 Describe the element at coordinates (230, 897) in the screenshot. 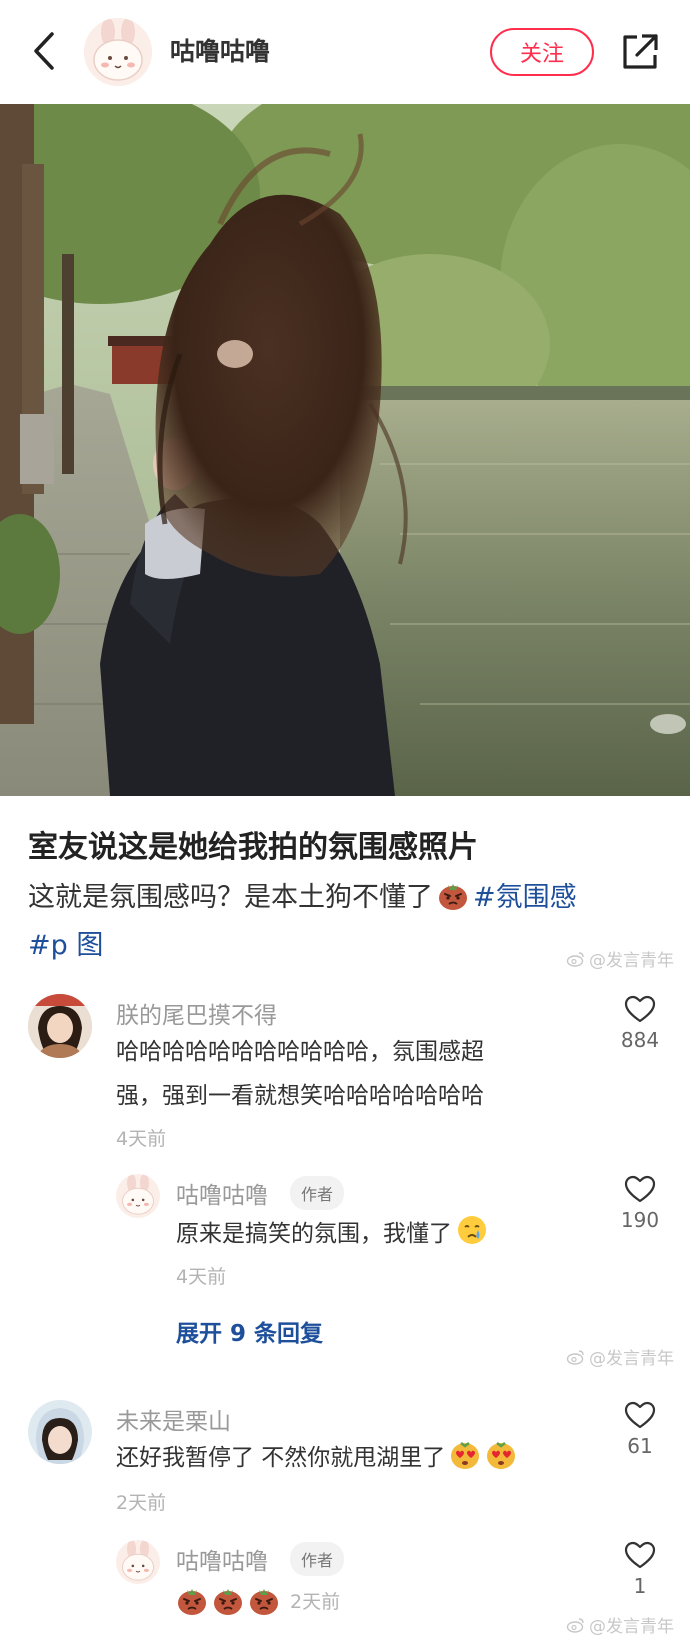

I see `post-body-text: 这就是氛围感吗？是本土狗不懂了` at that location.